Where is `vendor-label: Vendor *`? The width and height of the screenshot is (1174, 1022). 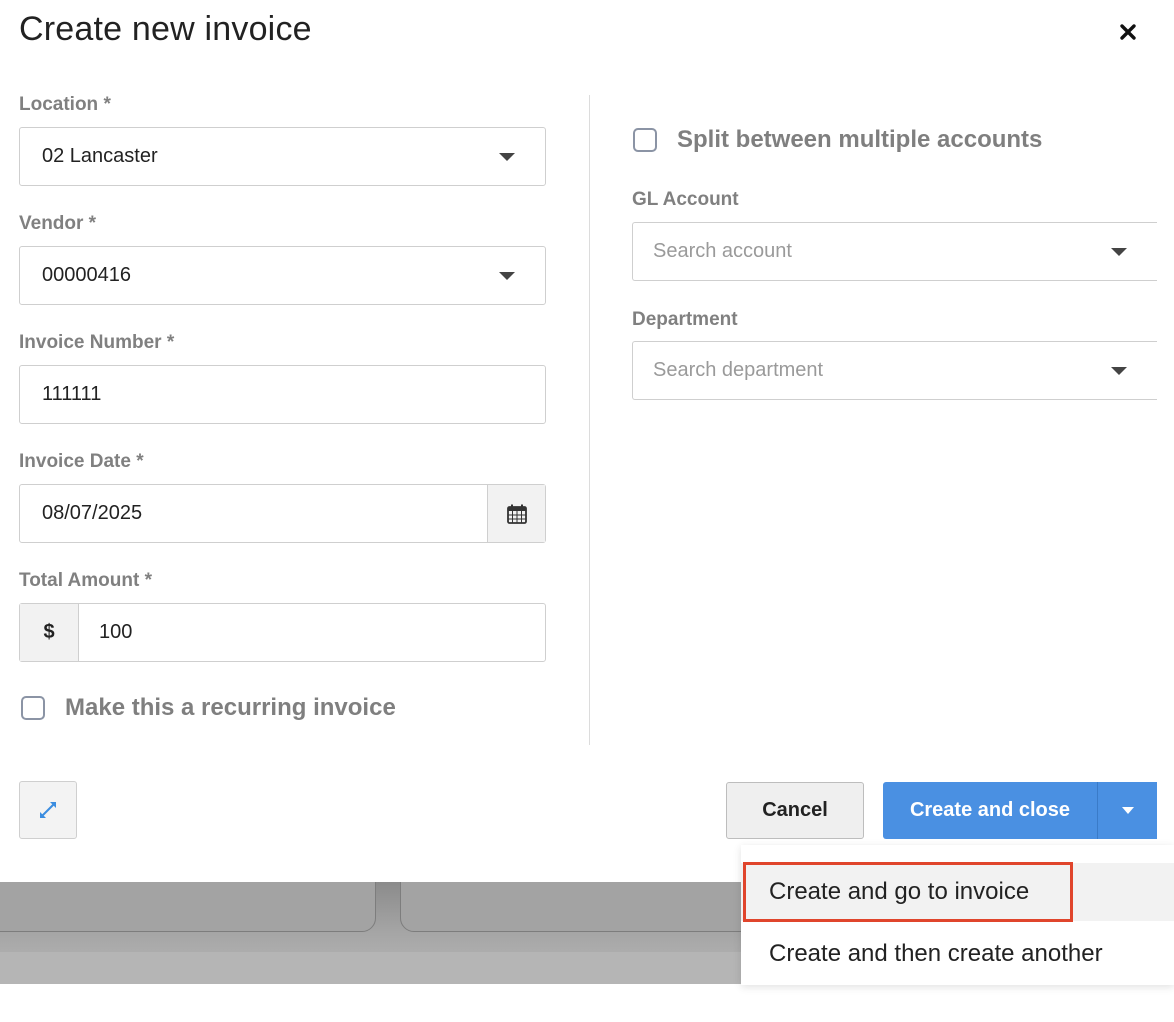 vendor-label: Vendor * is located at coordinates (58, 223).